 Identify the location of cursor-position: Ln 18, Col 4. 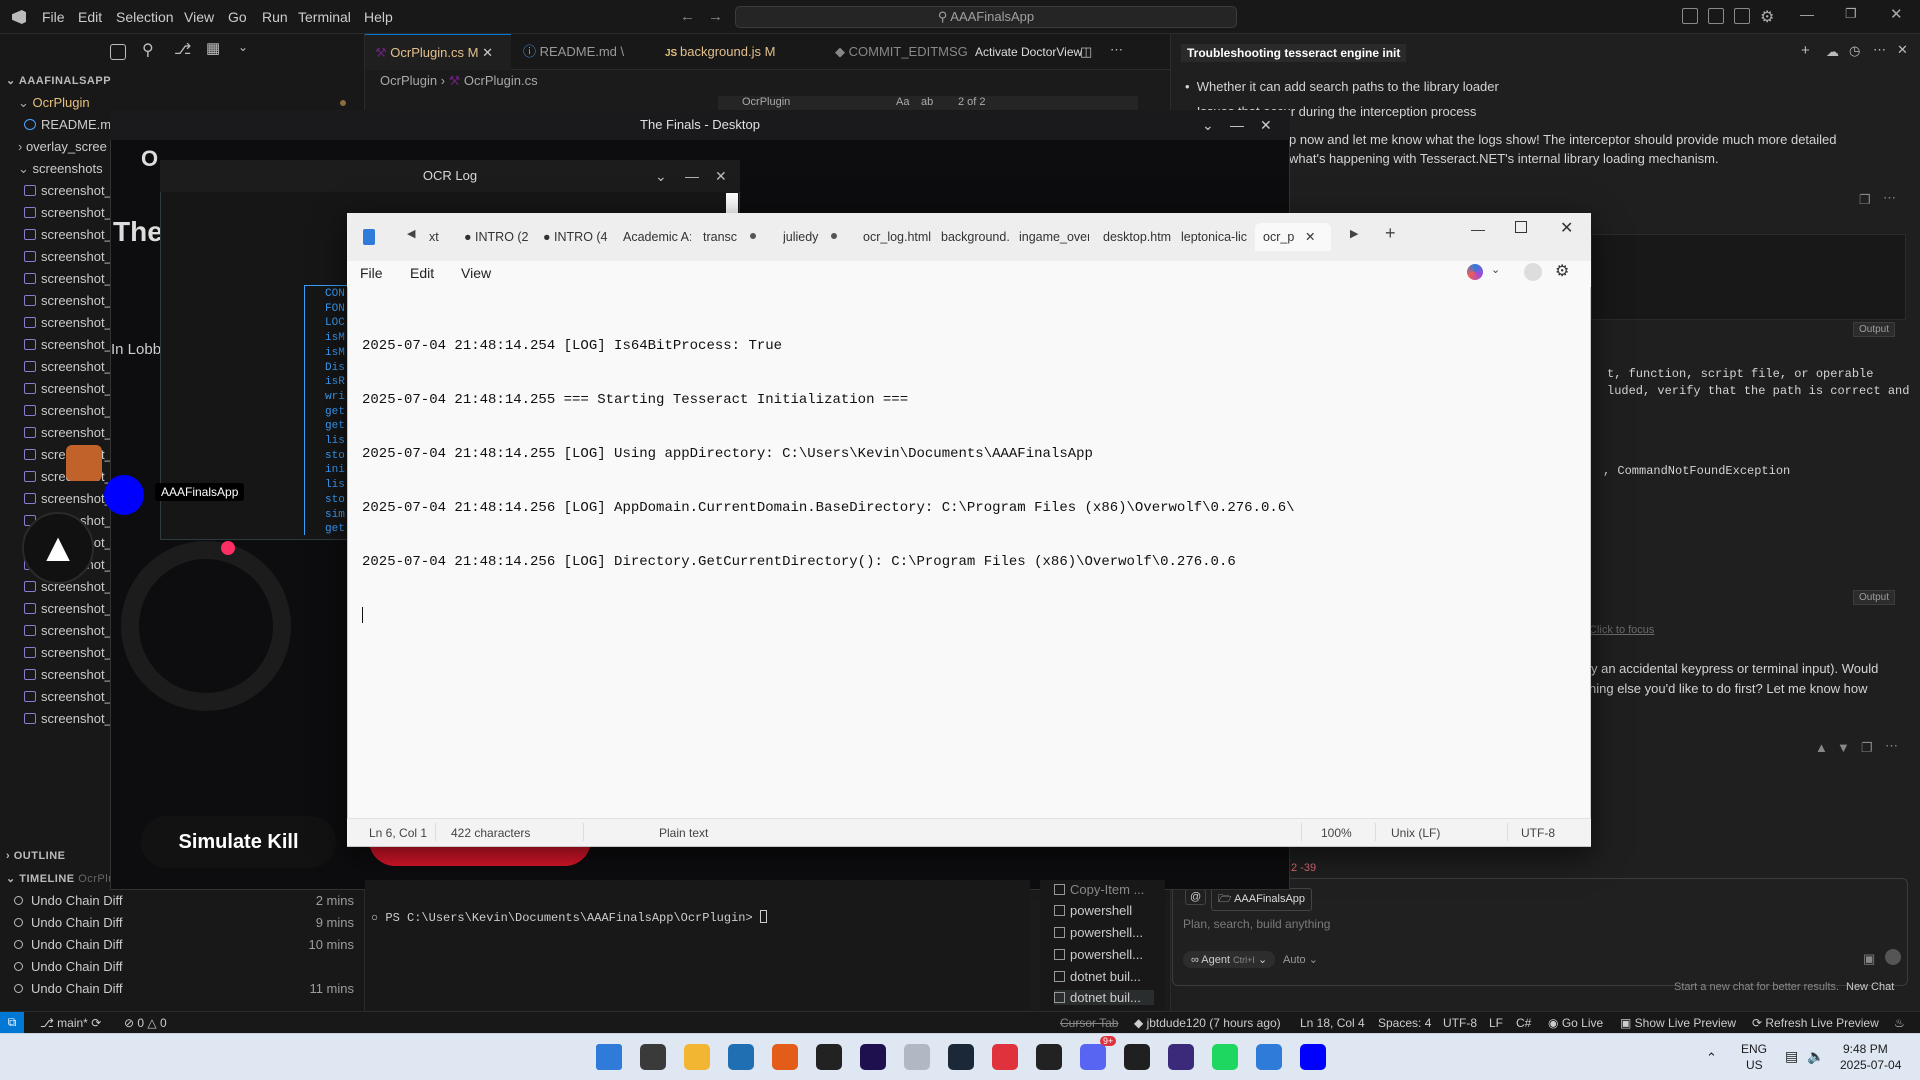
(1332, 1023).